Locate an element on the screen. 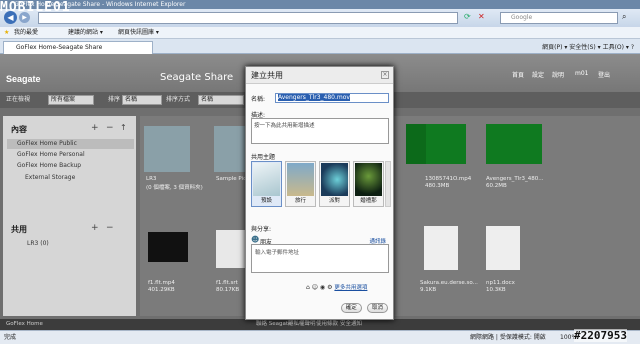 Image resolution: width=640 pixels, height=344 pixels. view-select: 所有檔案 is located at coordinates (71, 100).